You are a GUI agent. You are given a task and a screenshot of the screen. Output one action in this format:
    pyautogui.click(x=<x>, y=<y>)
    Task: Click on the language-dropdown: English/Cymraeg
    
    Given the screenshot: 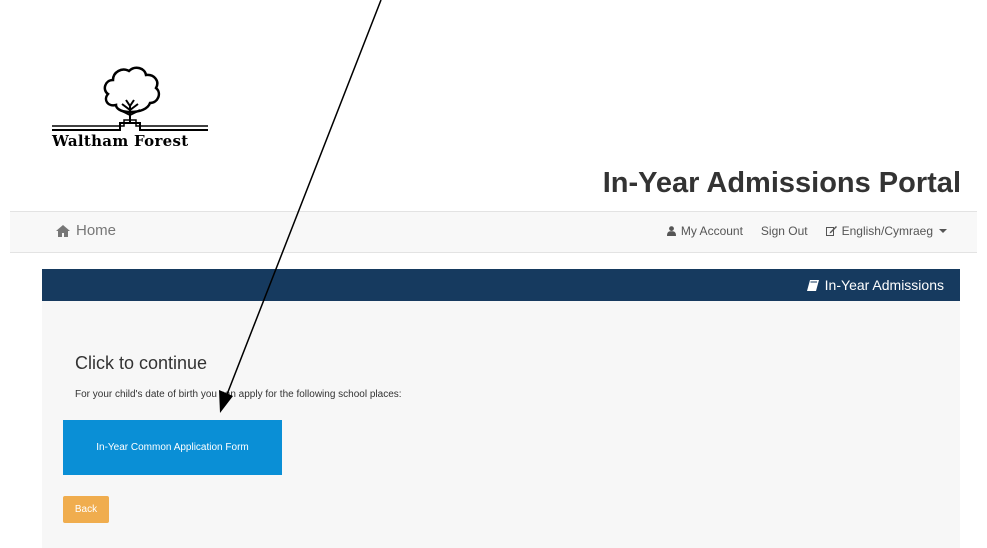 What is the action you would take?
    pyautogui.click(x=886, y=231)
    